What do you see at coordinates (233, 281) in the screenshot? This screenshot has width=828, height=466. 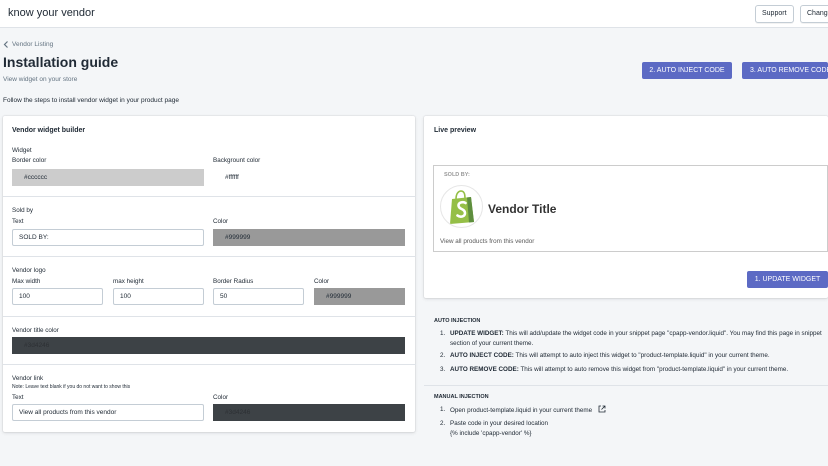 I see `border-radius-label: Border Radius` at bounding box center [233, 281].